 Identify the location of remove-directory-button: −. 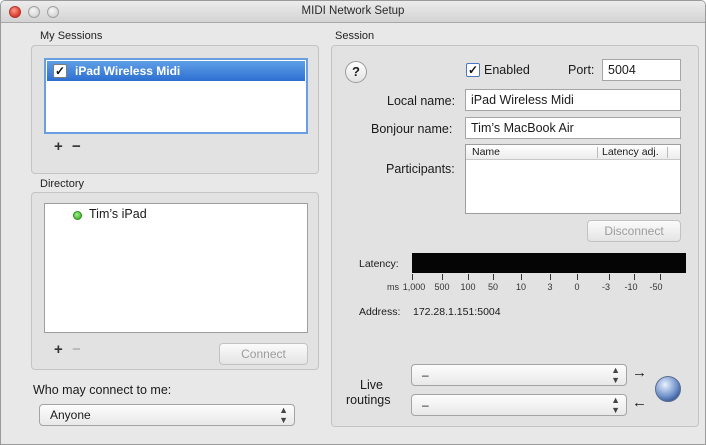
(76, 349).